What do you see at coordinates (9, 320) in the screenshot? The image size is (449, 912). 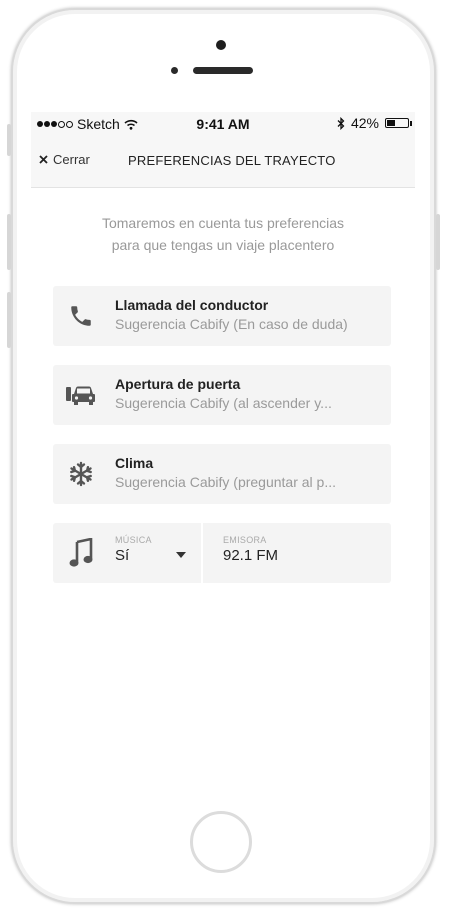 I see `volume-down-button` at bounding box center [9, 320].